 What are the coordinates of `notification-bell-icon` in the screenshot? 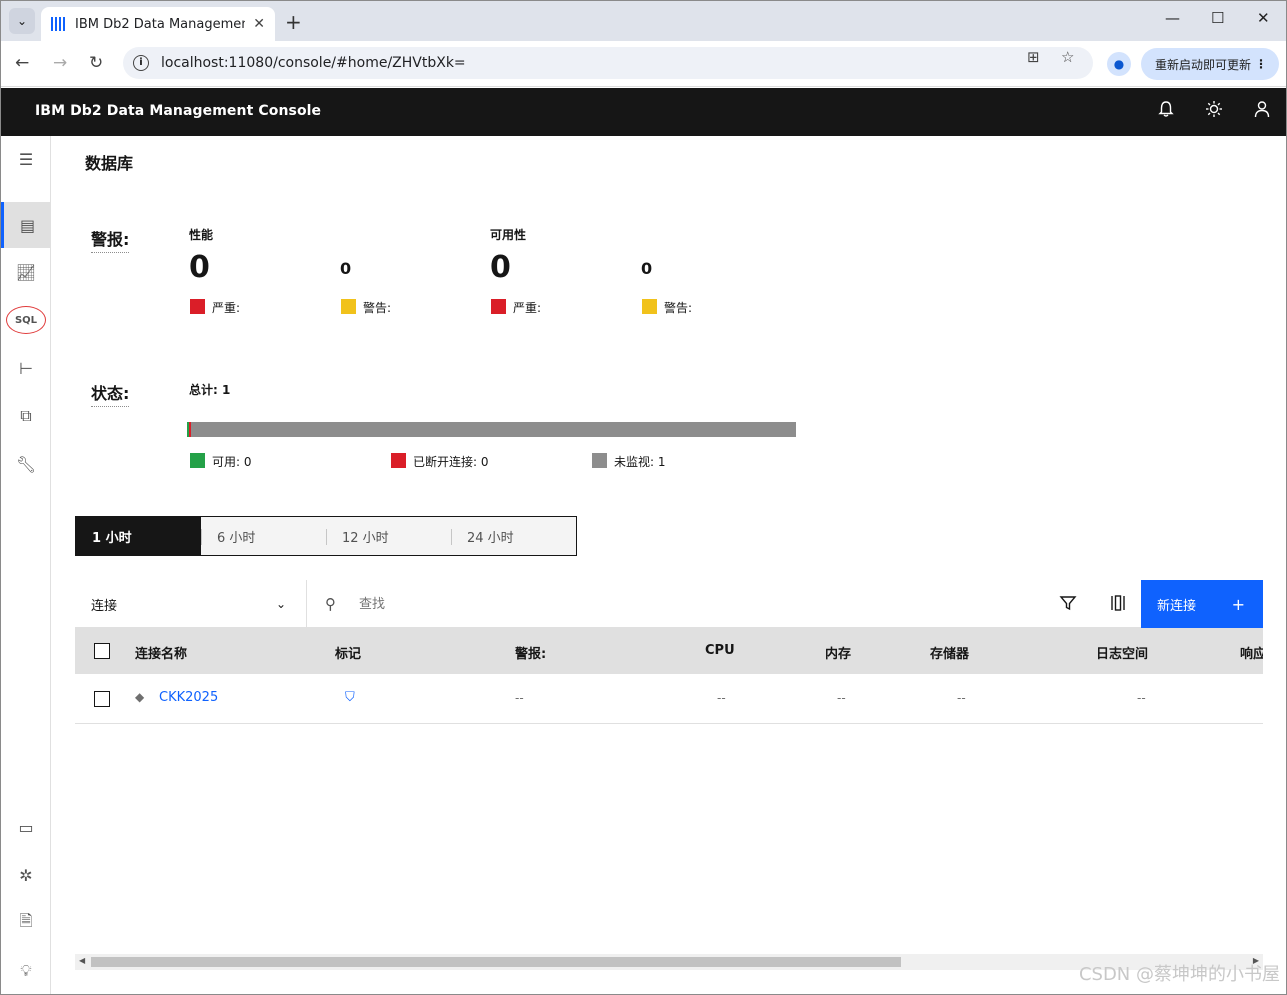 It's located at (1166, 111).